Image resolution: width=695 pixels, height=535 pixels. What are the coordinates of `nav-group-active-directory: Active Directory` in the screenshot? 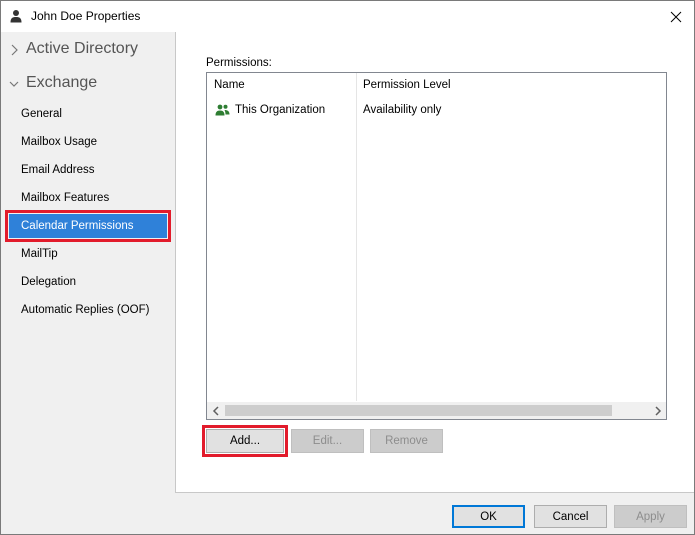 It's located at (88, 50).